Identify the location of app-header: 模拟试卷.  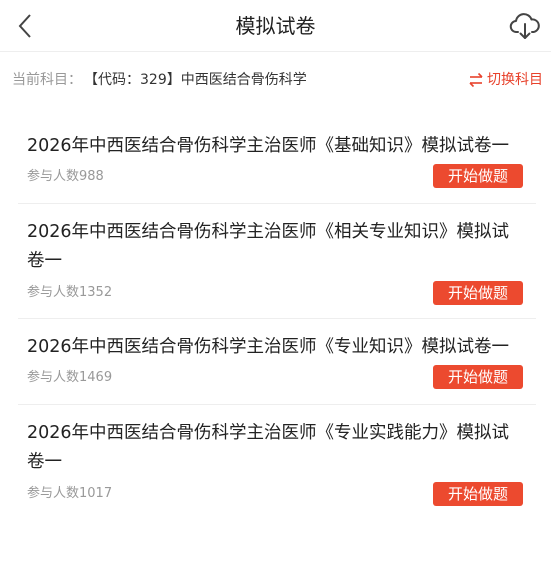
(275, 26).